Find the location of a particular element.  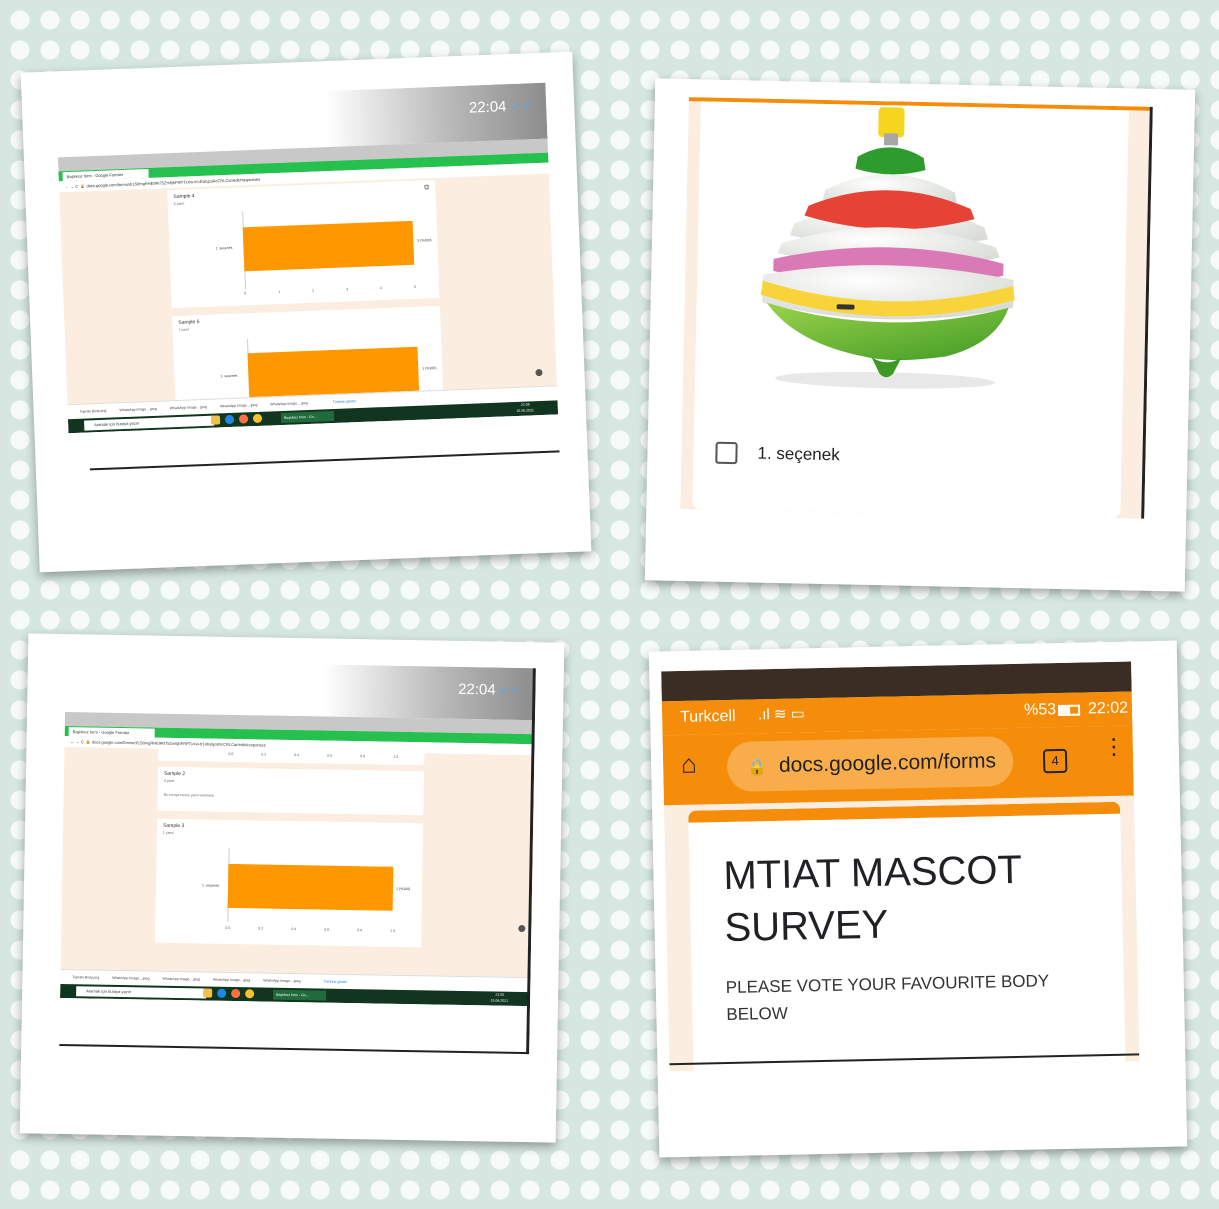

home-icon: ⌂ is located at coordinates (689, 764).